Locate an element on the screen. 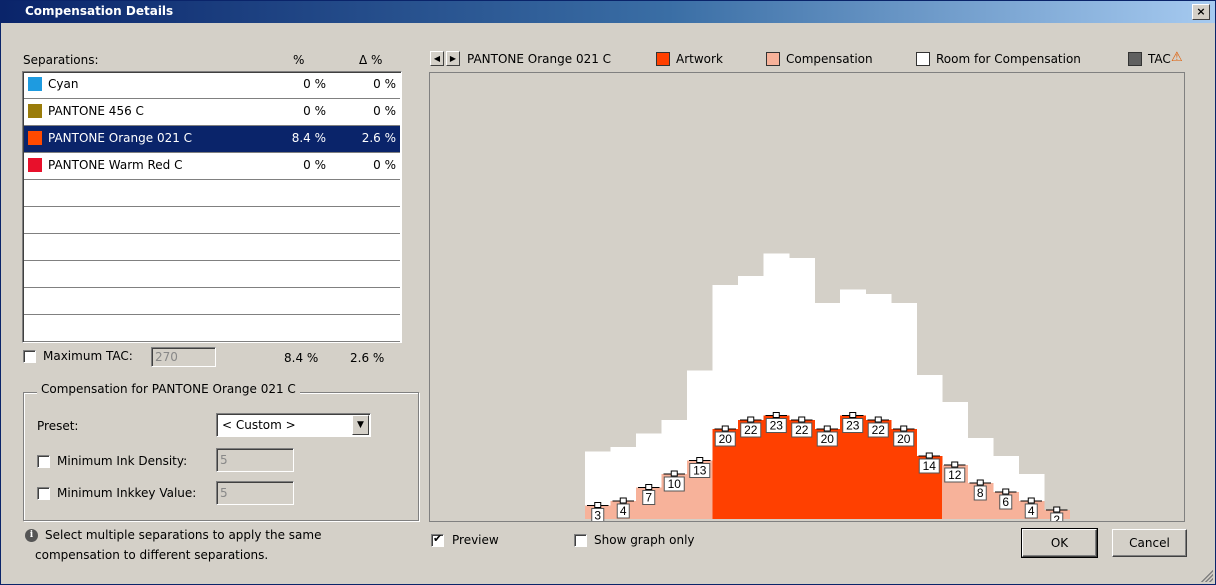 The image size is (1216, 585). ok-button: OK is located at coordinates (1059, 543).